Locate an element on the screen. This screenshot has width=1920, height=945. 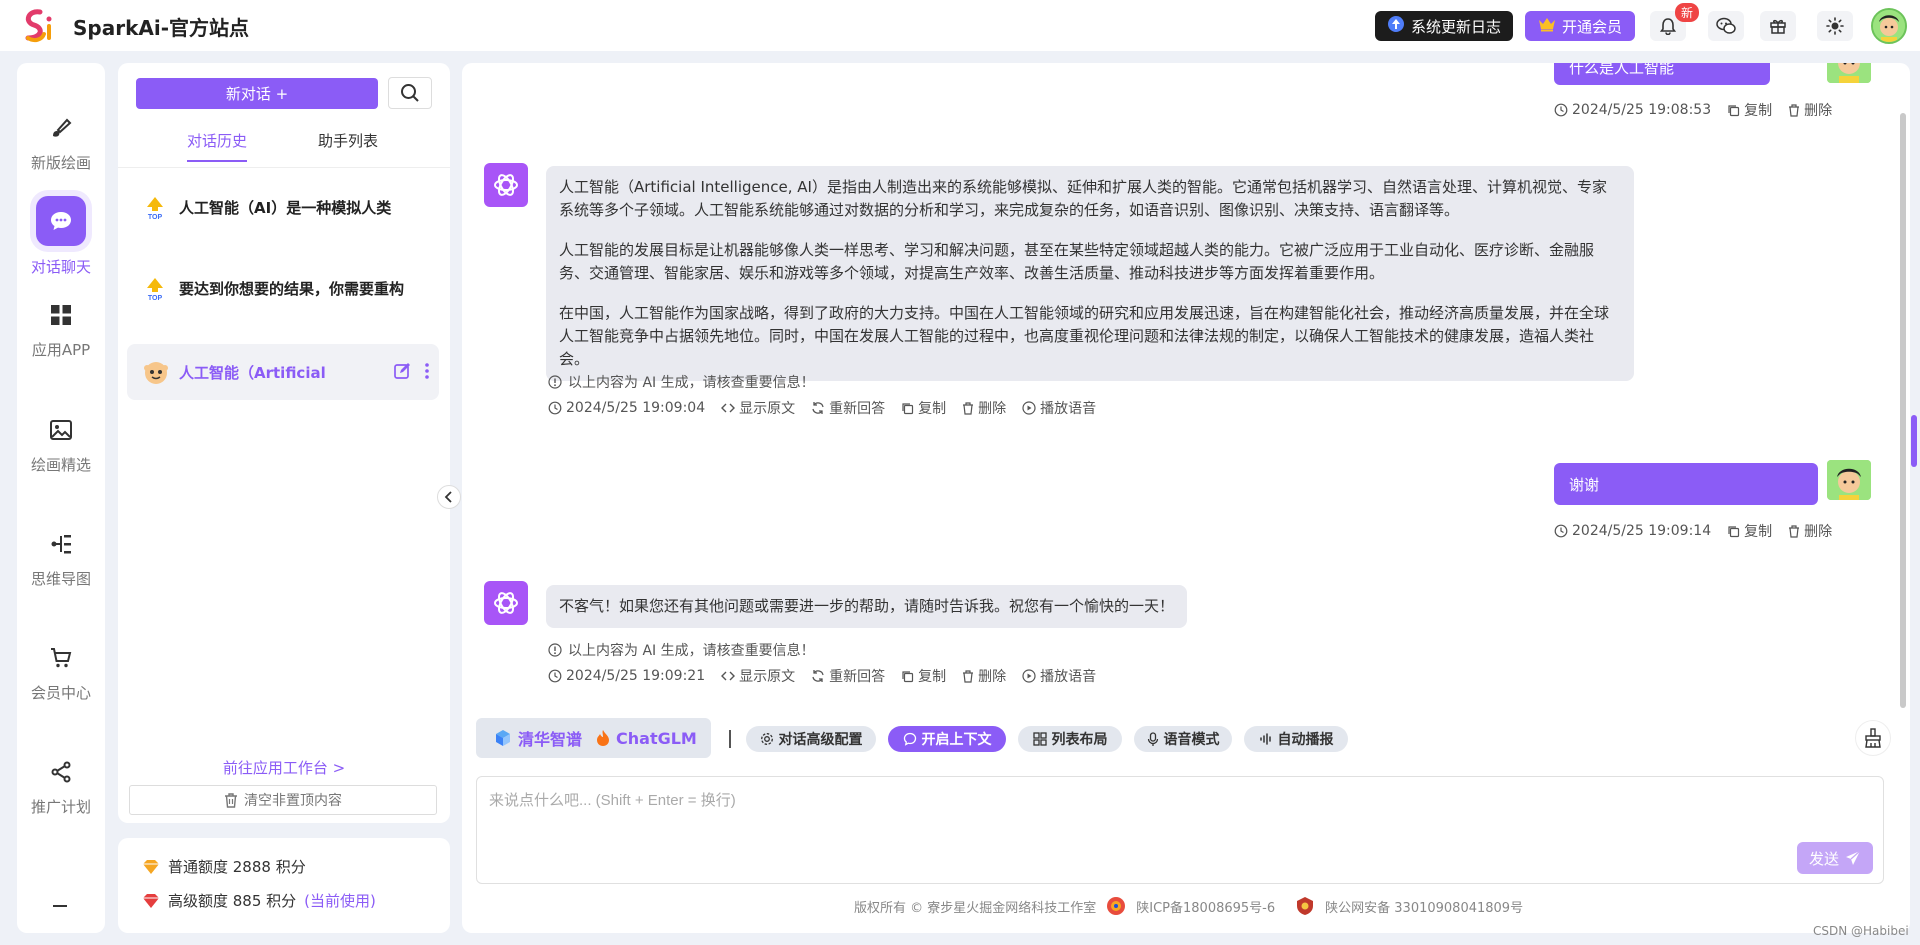
sun-icon is located at coordinates (1835, 26).